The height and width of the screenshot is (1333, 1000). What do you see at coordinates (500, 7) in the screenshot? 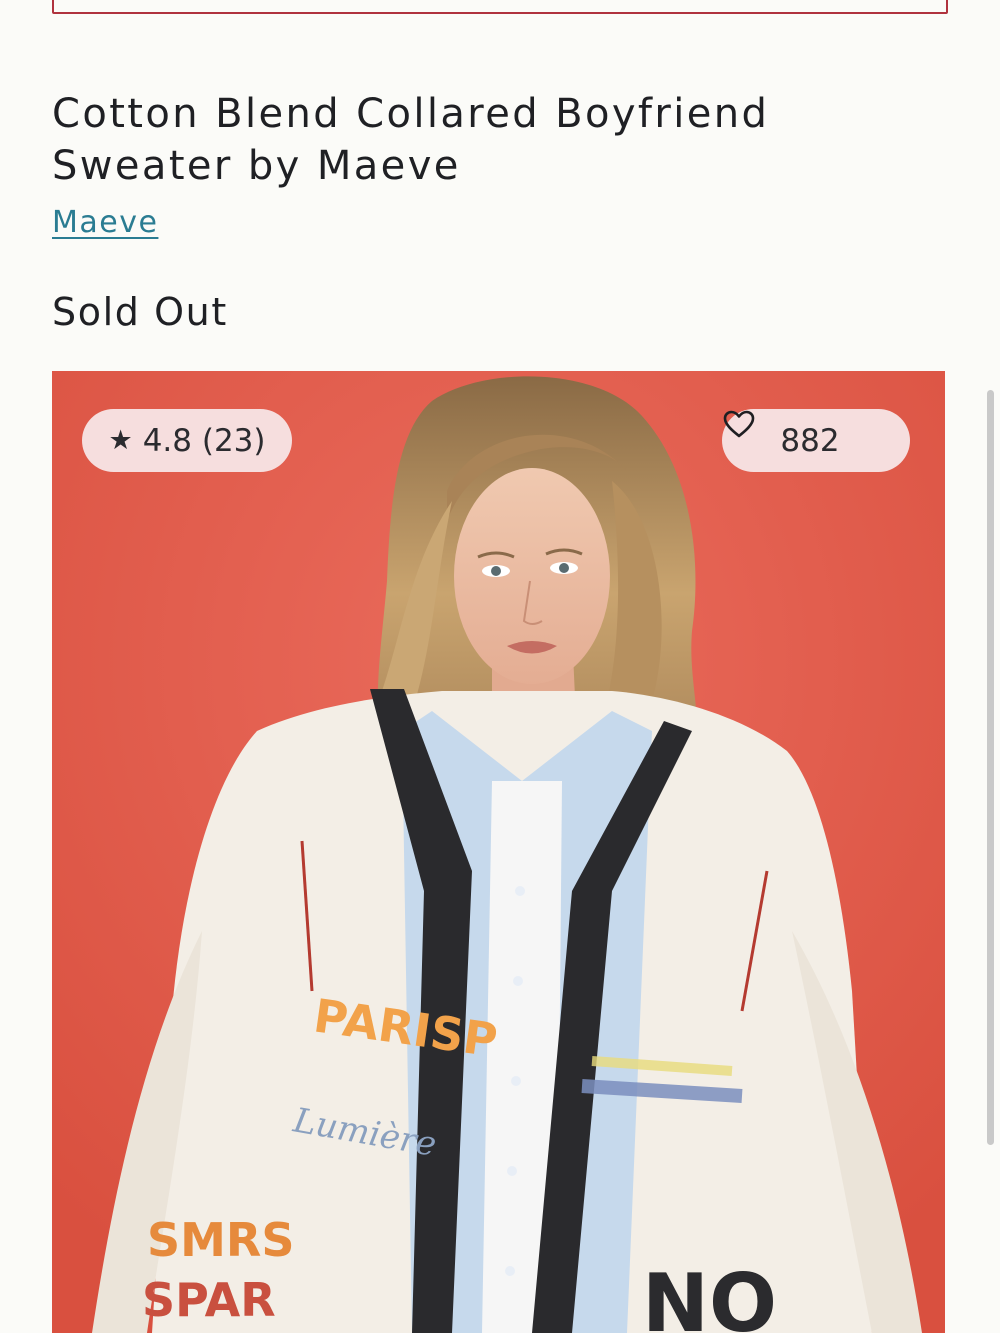
I see `size-selector-box` at bounding box center [500, 7].